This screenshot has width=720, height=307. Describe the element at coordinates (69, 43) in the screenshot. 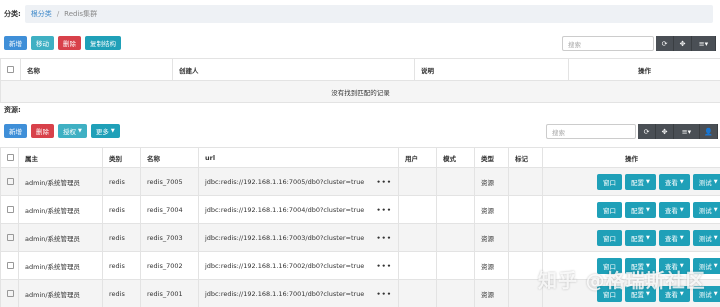

I see `category-delete-button: 删除` at that location.